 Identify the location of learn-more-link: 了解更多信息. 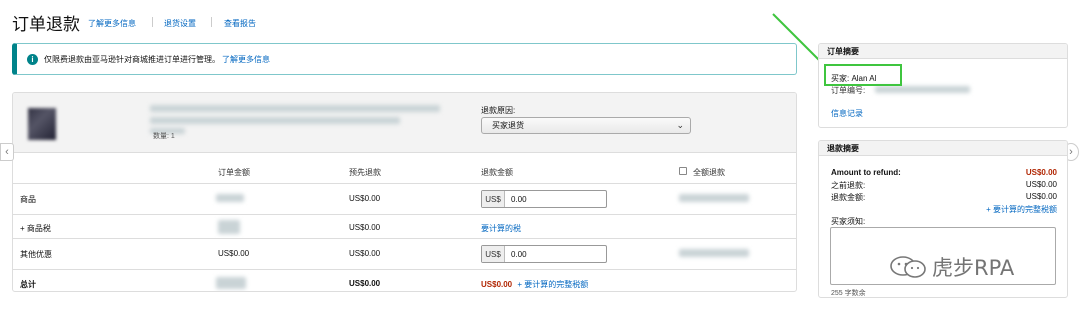
(112, 23).